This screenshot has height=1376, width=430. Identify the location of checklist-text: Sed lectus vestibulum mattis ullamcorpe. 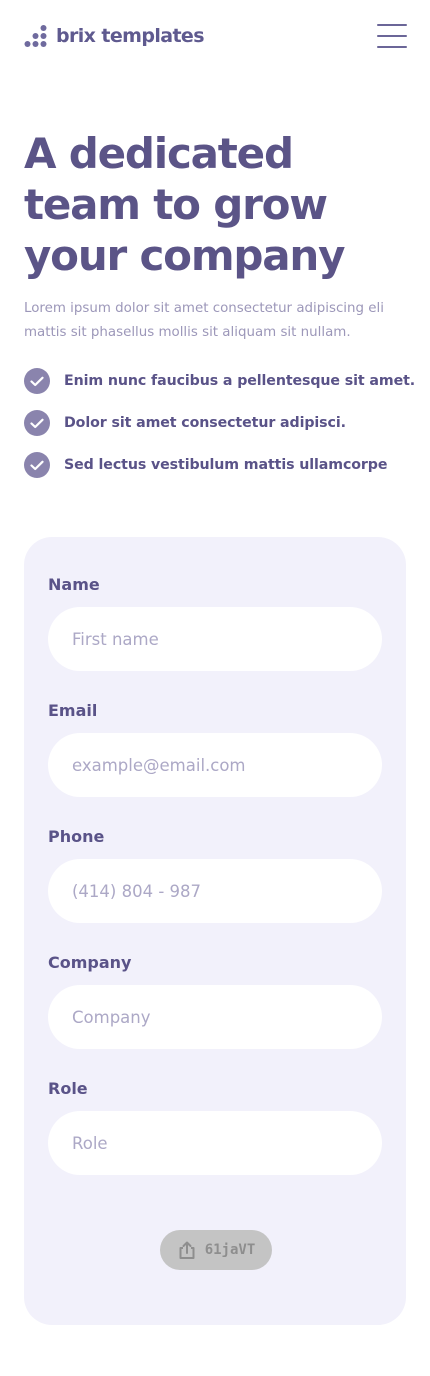
(226, 465).